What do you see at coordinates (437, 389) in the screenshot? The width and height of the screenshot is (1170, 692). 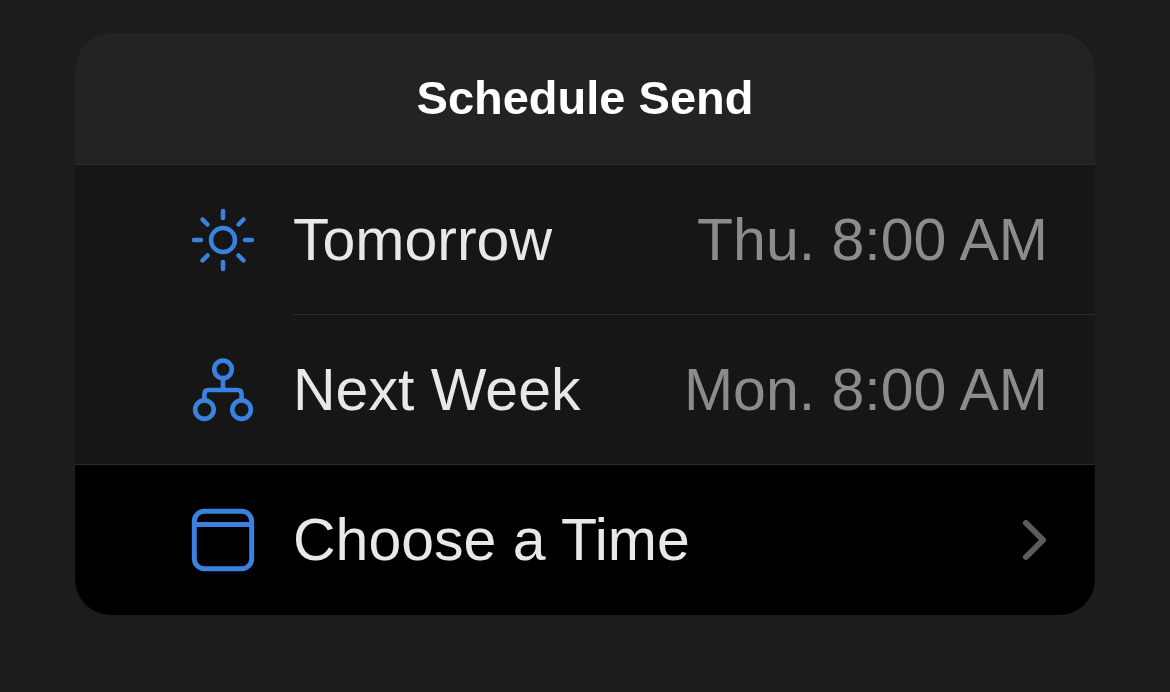 I see `item-label: Next Week` at bounding box center [437, 389].